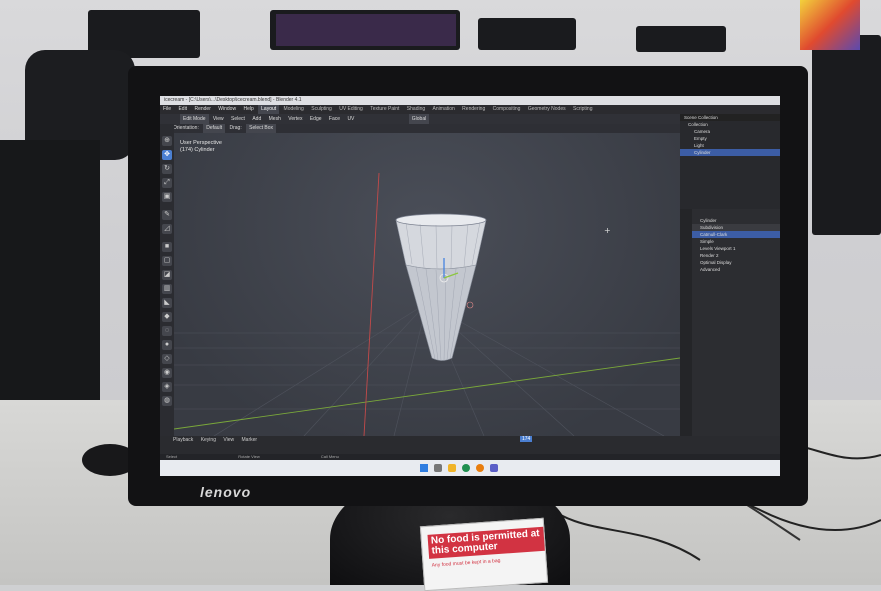 Image resolution: width=881 pixels, height=591 pixels. What do you see at coordinates (441, 287) in the screenshot?
I see `icecream-cone-mesh` at bounding box center [441, 287].